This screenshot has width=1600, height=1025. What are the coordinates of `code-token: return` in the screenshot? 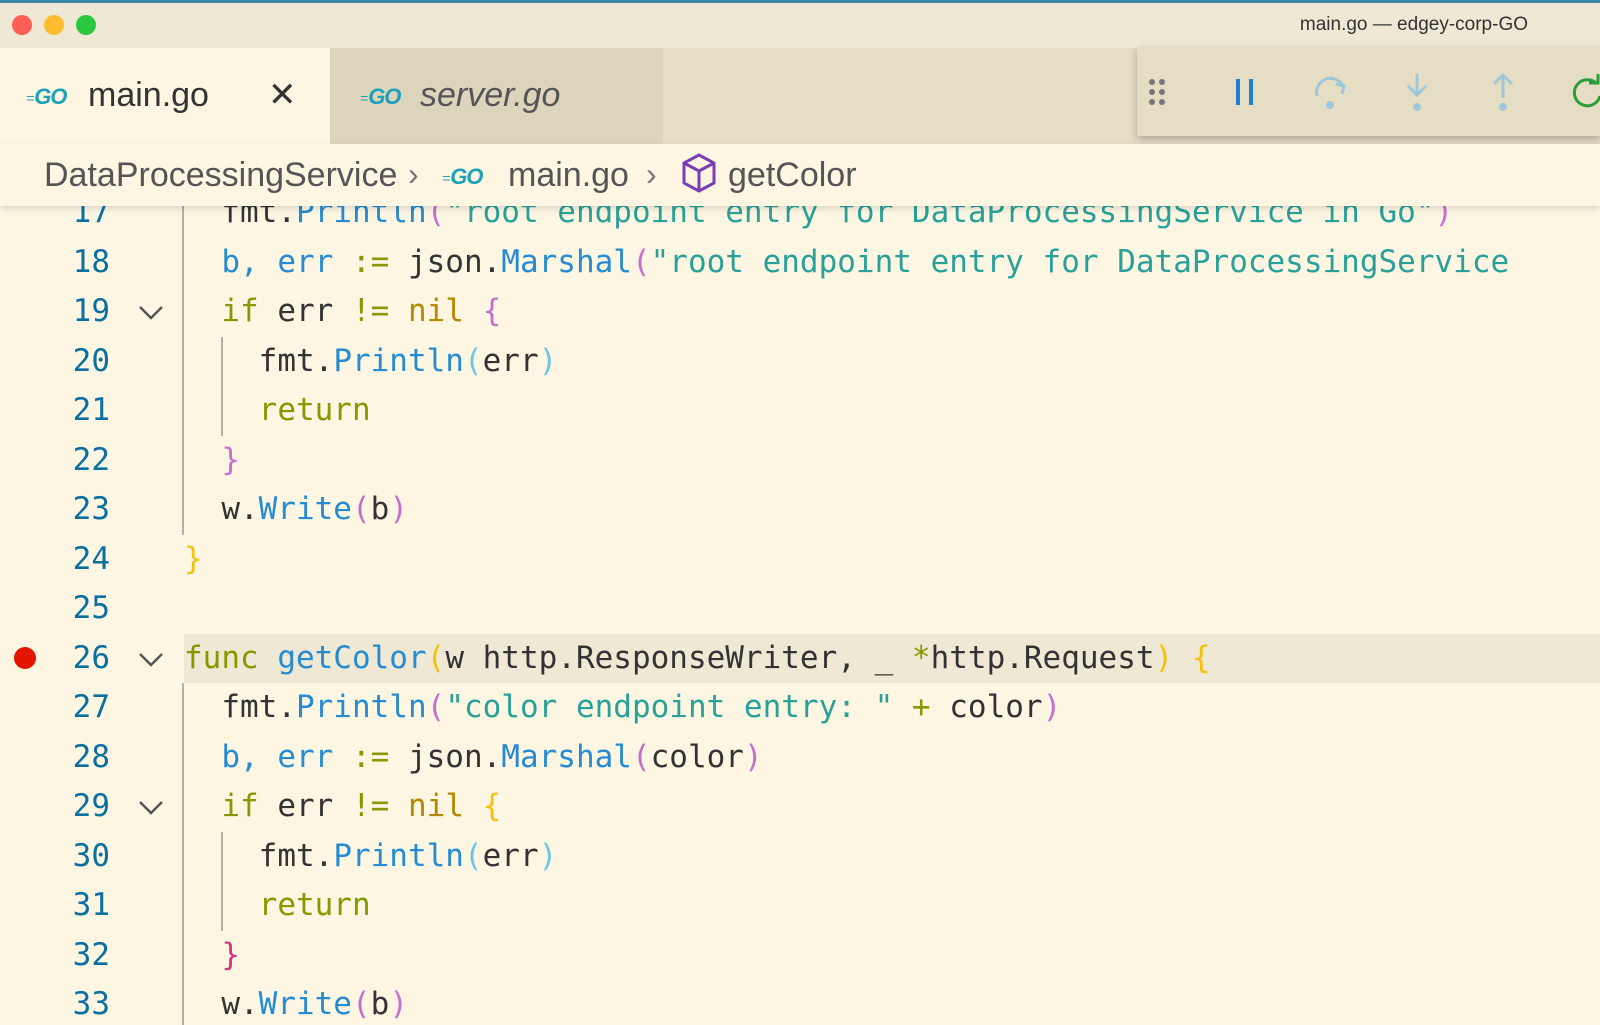 It's located at (277, 905).